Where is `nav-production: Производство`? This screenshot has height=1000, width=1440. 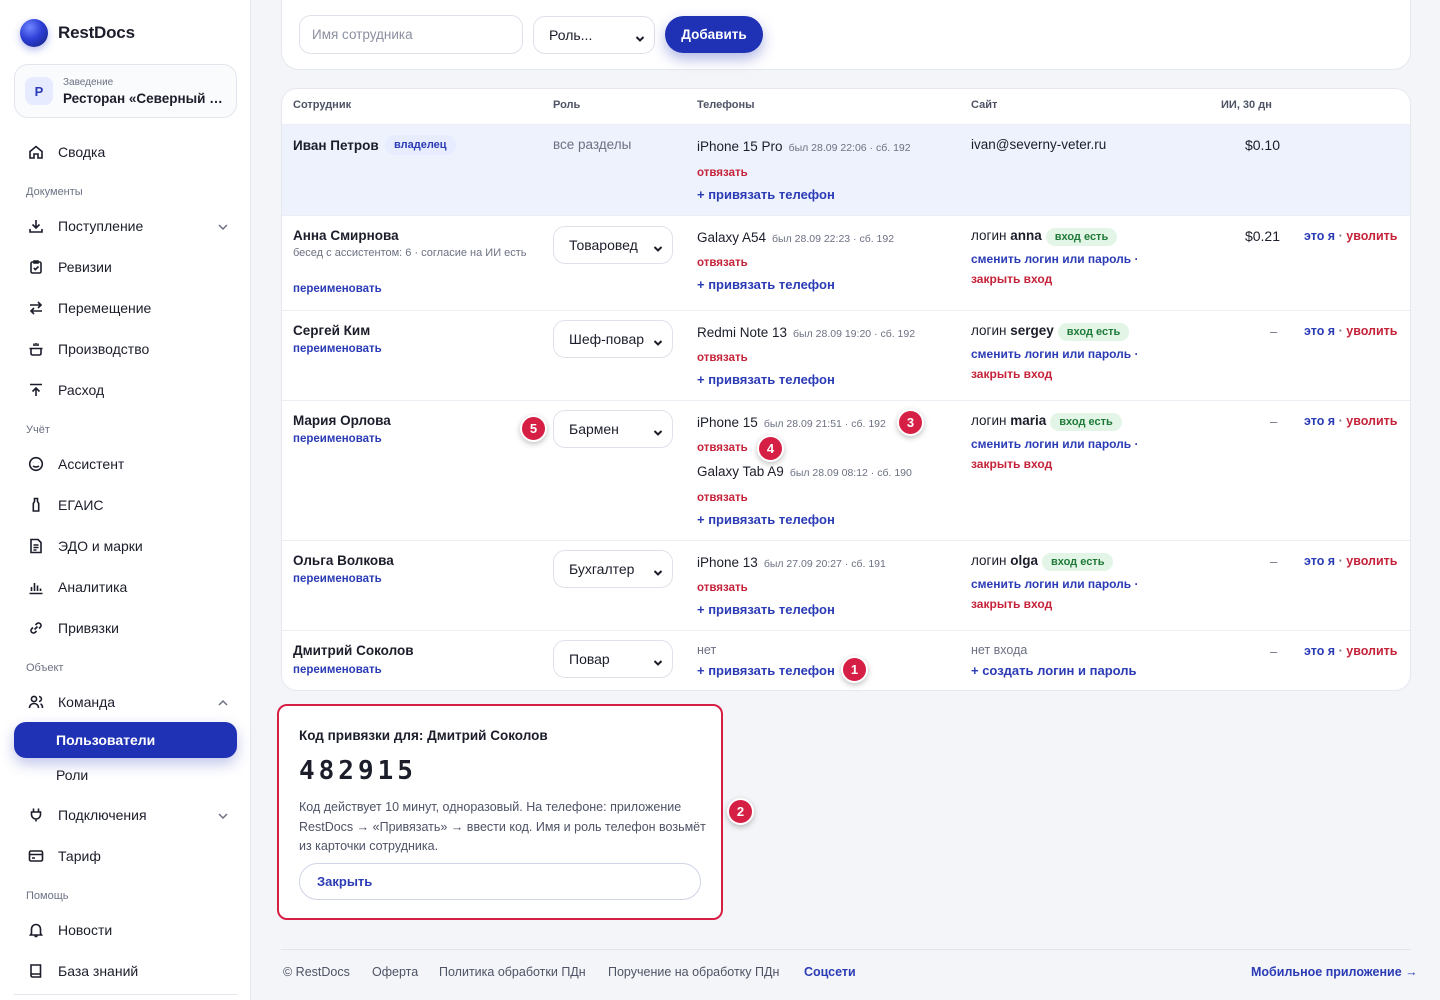
nav-production: Производство is located at coordinates (125, 349).